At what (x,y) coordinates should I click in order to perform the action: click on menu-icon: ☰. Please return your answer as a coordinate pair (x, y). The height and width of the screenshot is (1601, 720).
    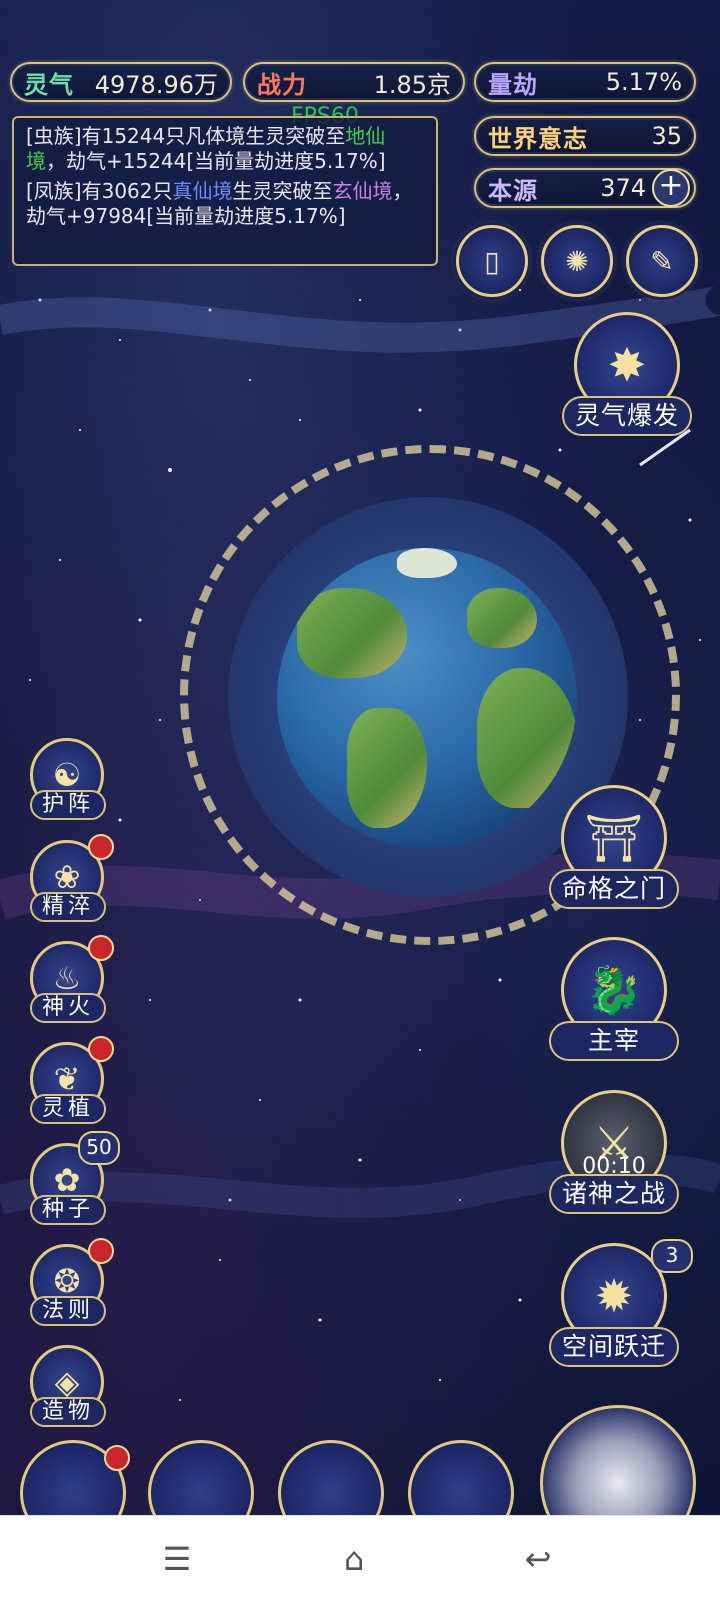
    Looking at the image, I should click on (177, 1559).